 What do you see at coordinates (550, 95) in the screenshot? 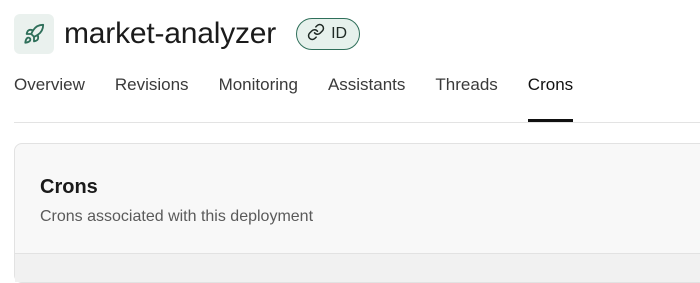
I see `tab-crons: Crons` at bounding box center [550, 95].